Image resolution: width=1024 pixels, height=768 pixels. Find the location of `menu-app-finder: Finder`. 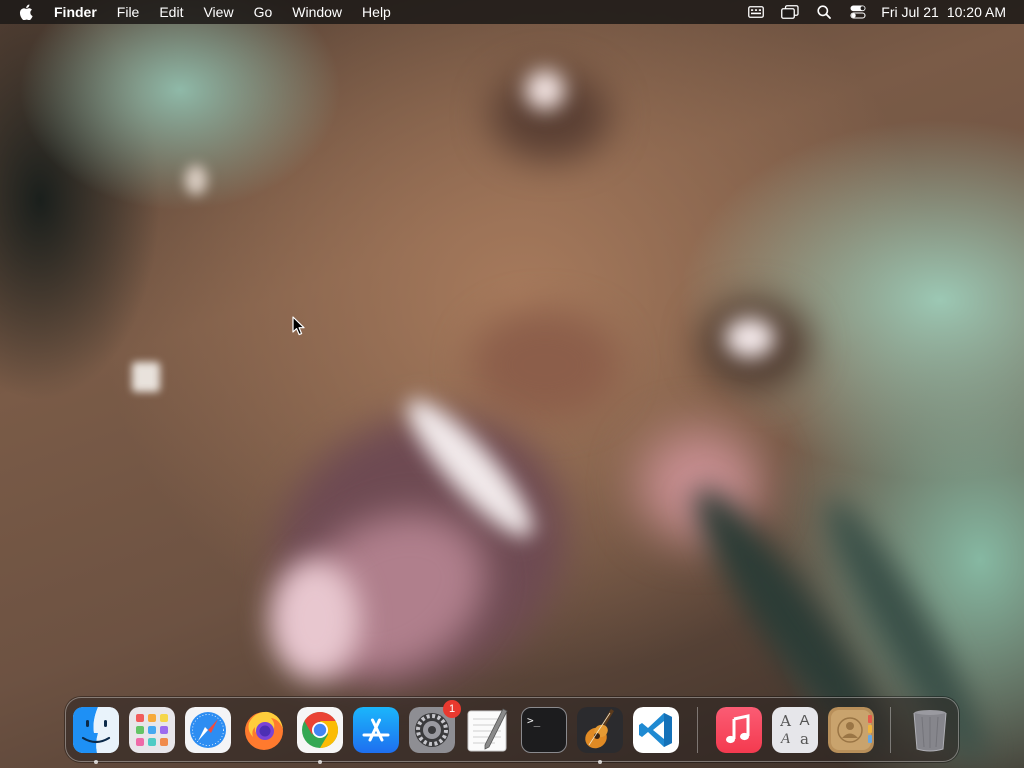

menu-app-finder: Finder is located at coordinates (79, 12).